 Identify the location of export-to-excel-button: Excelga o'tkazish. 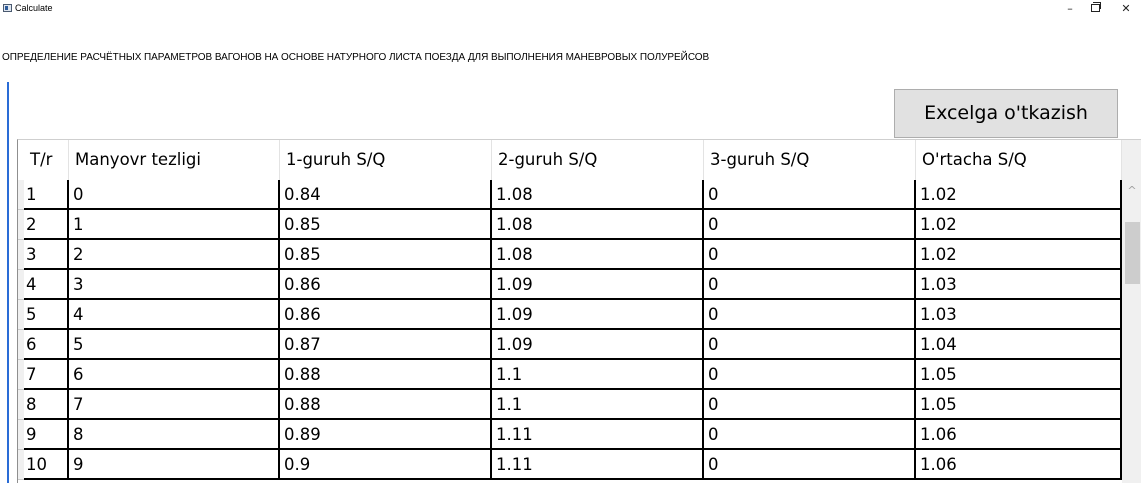
(1006, 113).